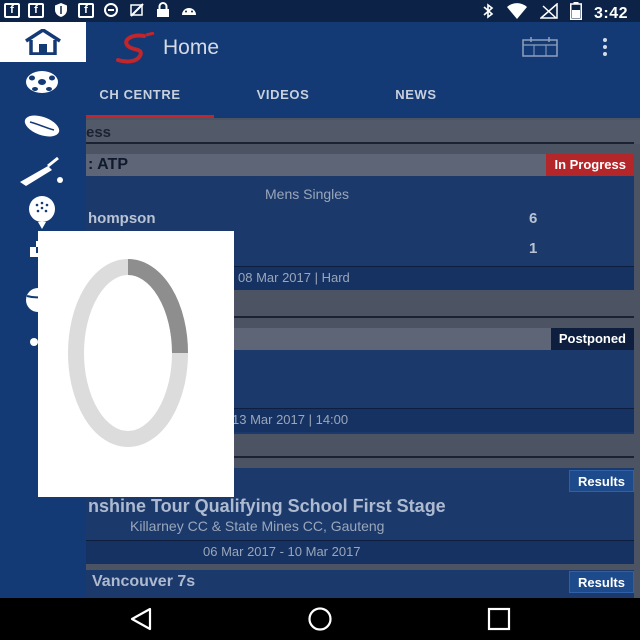 This screenshot has width=640, height=640. What do you see at coordinates (317, 584) in the screenshot?
I see `match-card-vancouver: Vancouver 7s Results` at bounding box center [317, 584].